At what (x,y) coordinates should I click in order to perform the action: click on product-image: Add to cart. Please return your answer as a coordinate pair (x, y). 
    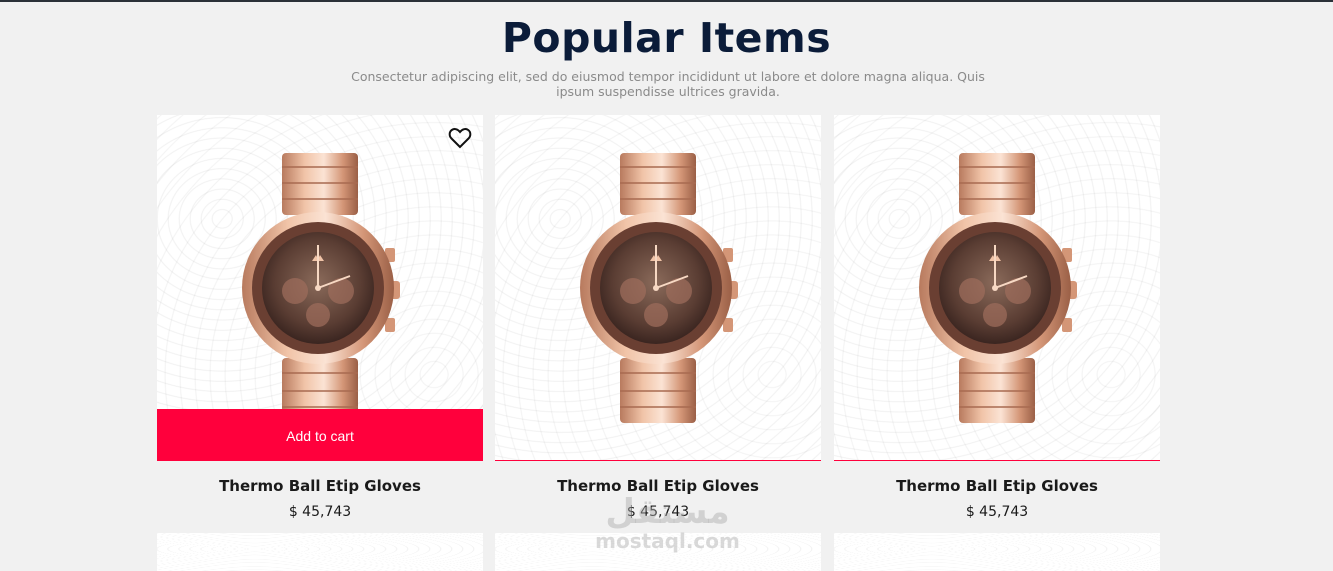
    Looking at the image, I should click on (320, 288).